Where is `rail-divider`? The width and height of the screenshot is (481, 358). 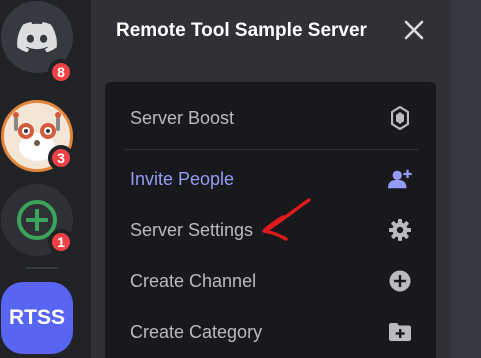
rail-divider is located at coordinates (42, 268).